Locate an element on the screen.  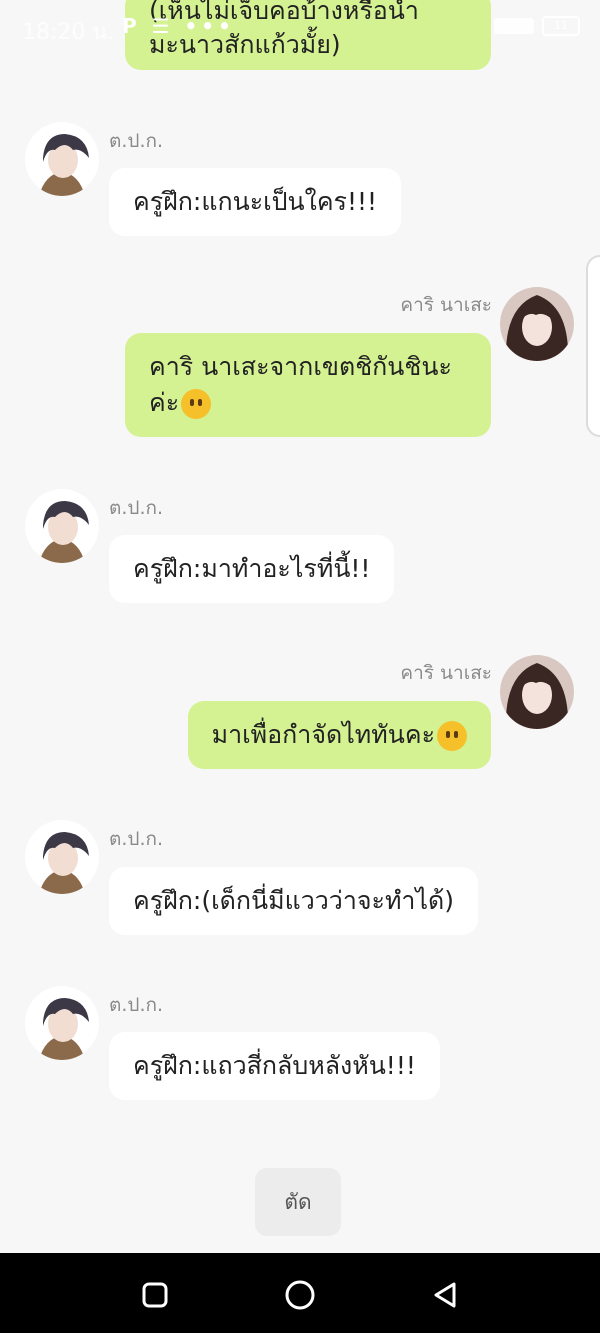
square-icon is located at coordinates (155, 1295).